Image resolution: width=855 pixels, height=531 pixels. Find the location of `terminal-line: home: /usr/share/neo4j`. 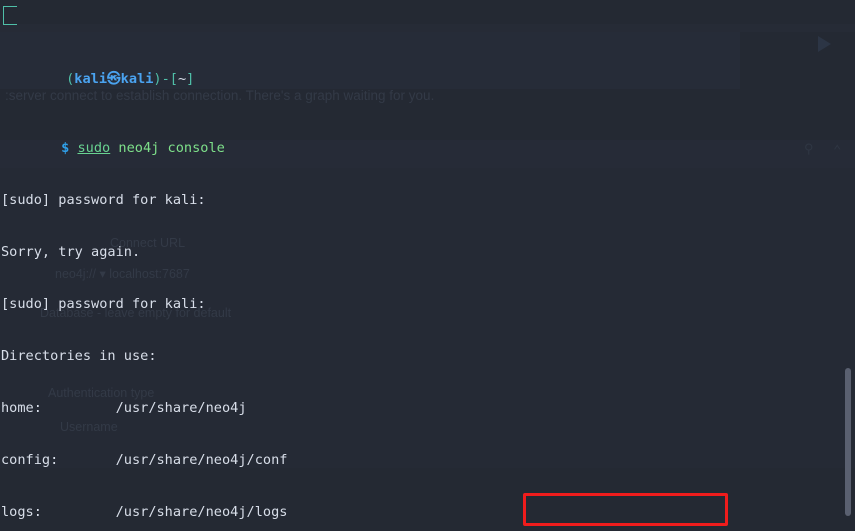

terminal-line: home: /usr/share/neo4j is located at coordinates (124, 407).